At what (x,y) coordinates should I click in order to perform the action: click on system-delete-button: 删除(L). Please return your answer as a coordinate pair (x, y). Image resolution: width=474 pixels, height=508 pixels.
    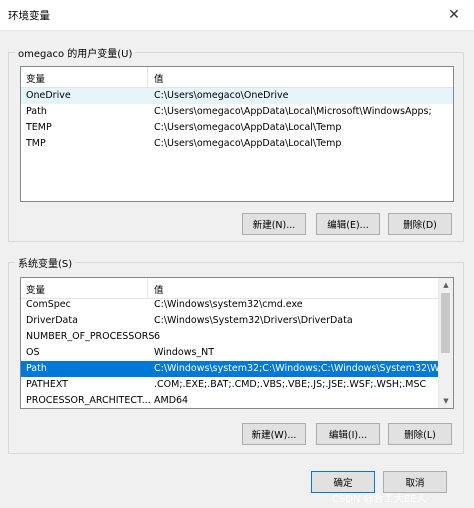
    Looking at the image, I should click on (420, 434).